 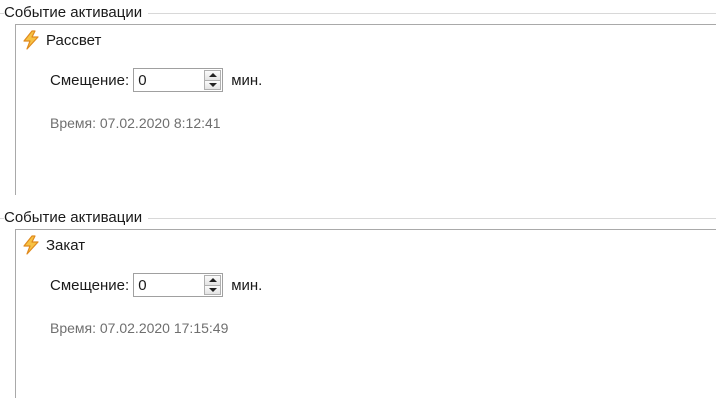 I want to click on event-time: Время: 07.02.2020 8:12:41, so click(x=135, y=123).